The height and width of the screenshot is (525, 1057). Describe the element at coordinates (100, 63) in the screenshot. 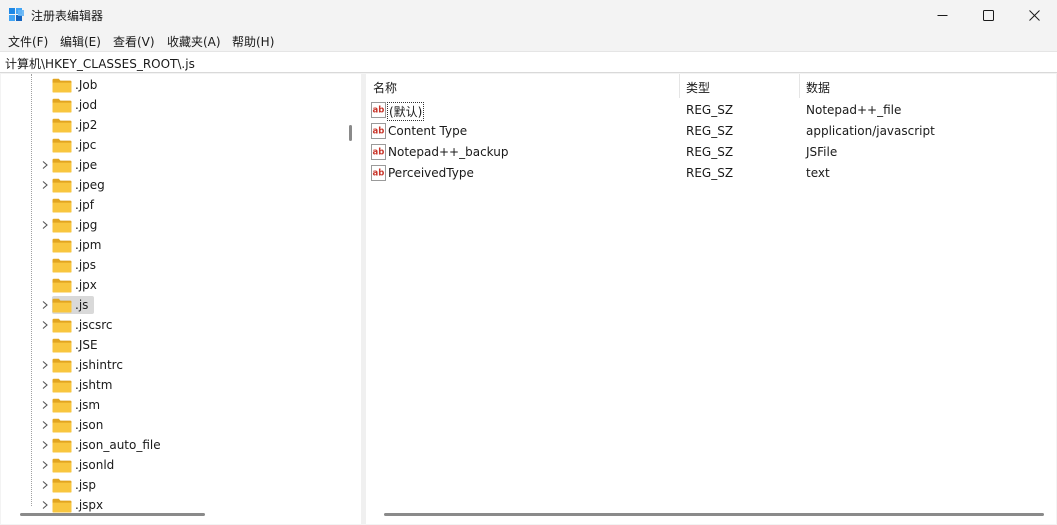

I see `address-path: 计算机\HKEY_CLASSES_ROOT\.js` at that location.